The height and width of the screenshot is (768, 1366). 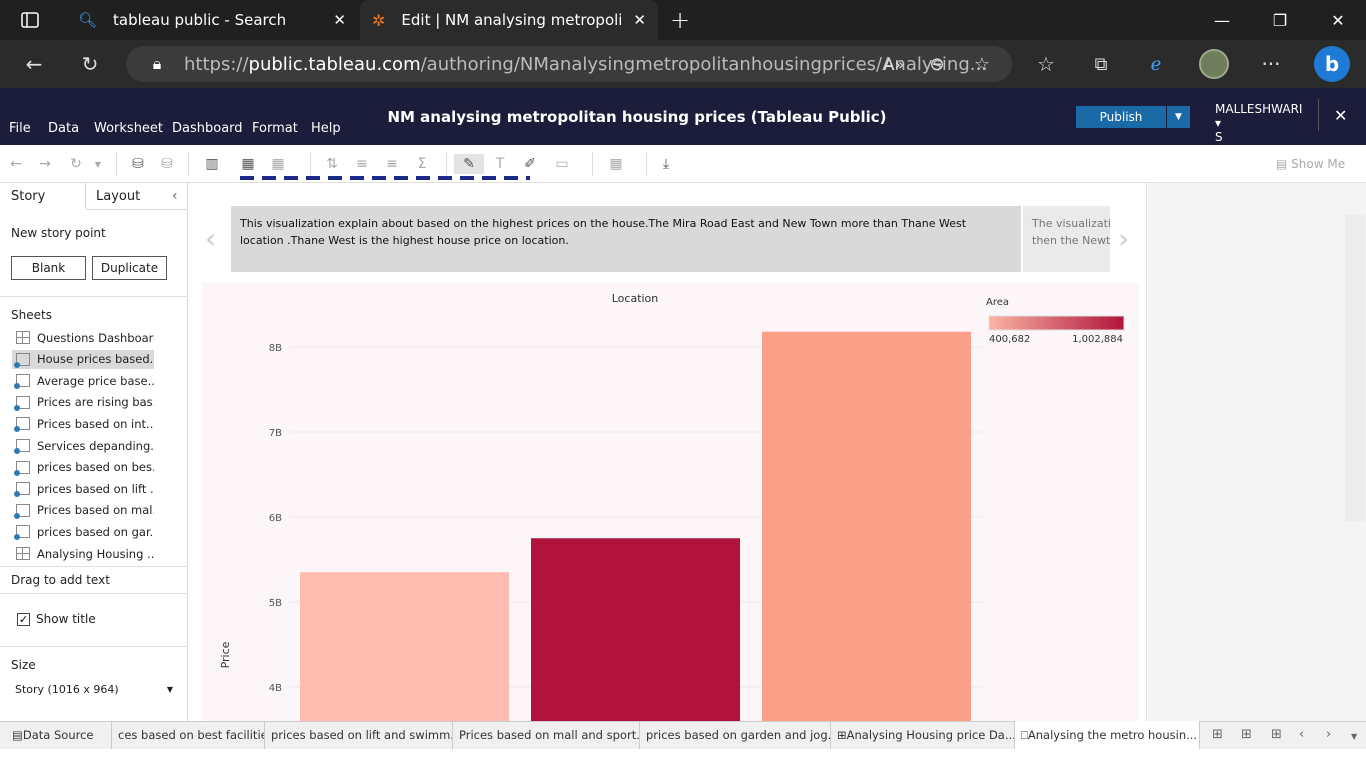 I want to click on add-favorite-icon: ☆, so click(x=982, y=64).